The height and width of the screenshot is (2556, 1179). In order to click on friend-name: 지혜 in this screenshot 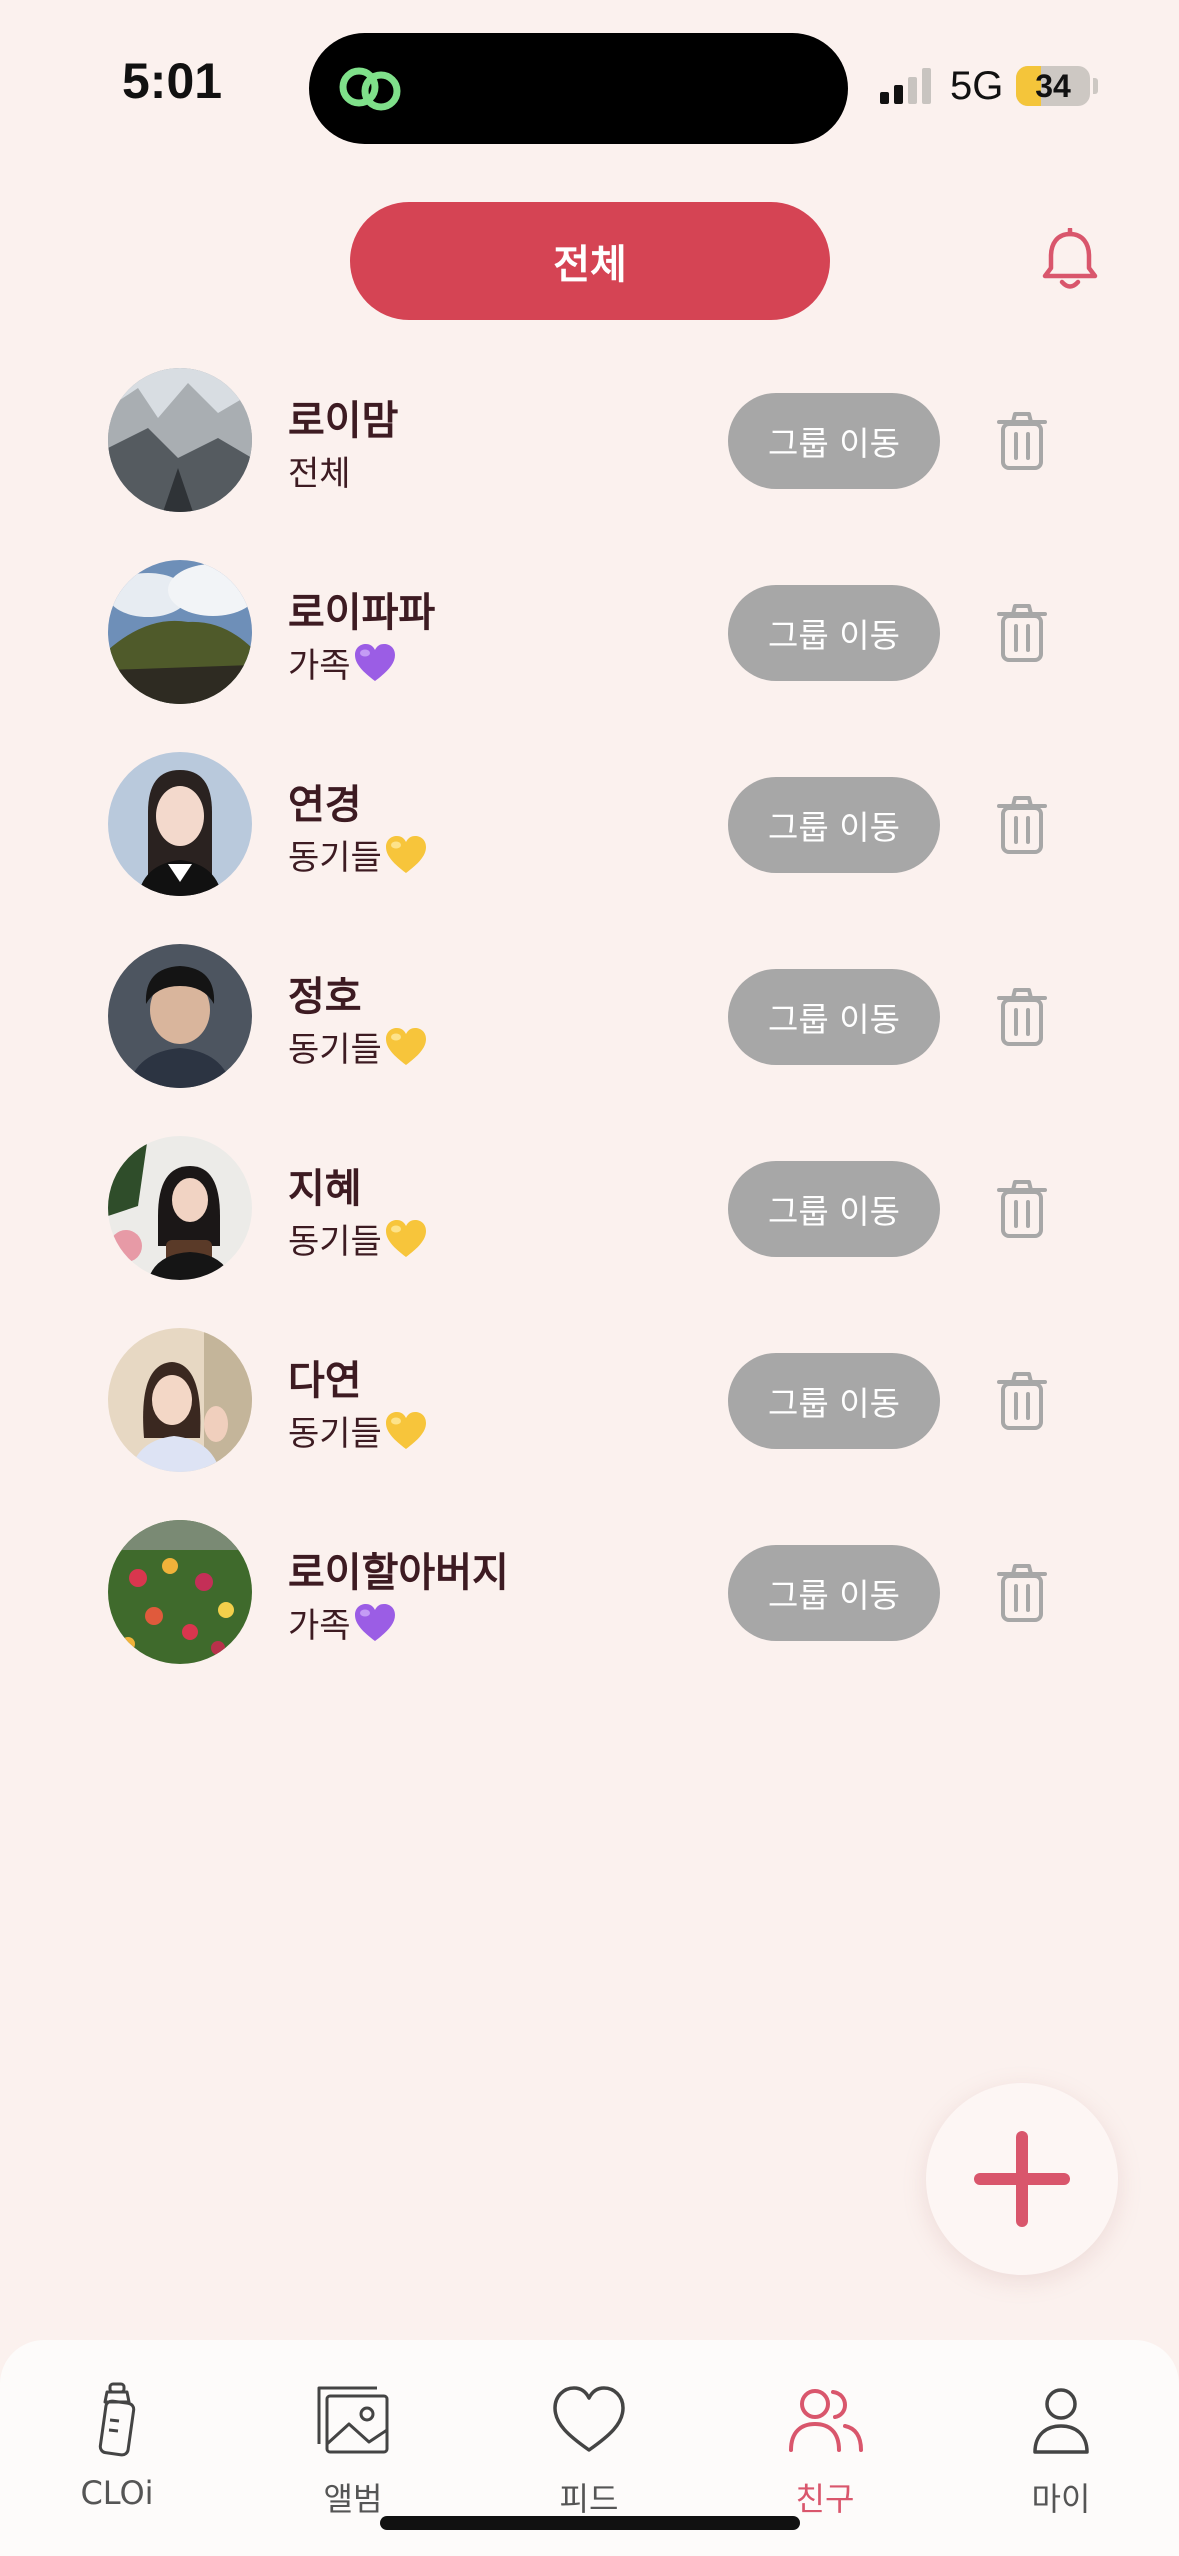, I will do `click(325, 1189)`.